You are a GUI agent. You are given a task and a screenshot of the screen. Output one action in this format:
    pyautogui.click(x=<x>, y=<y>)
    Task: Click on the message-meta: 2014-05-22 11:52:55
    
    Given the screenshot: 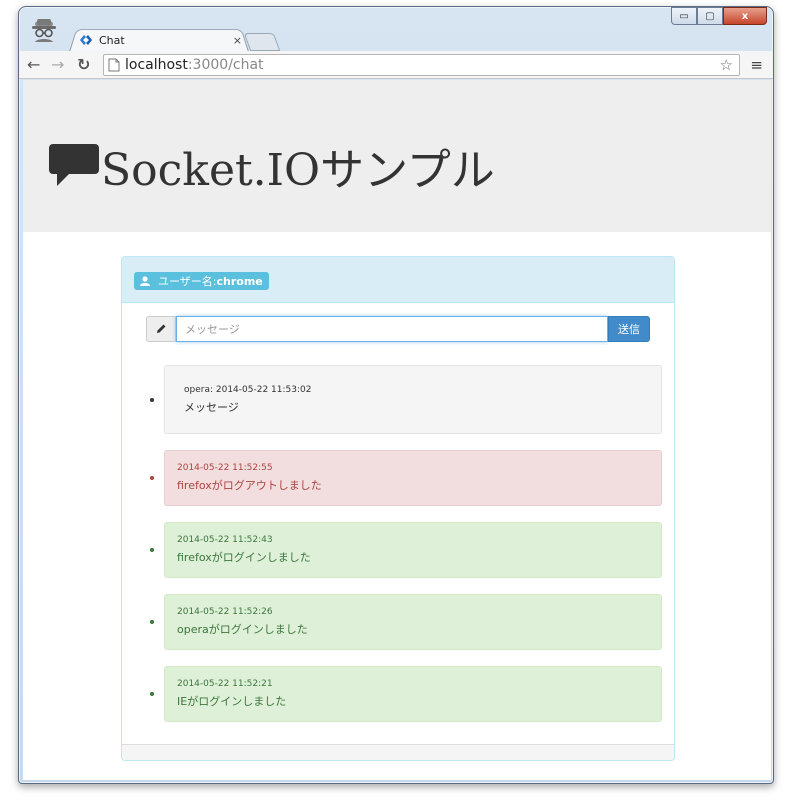 What is the action you would take?
    pyautogui.click(x=225, y=468)
    